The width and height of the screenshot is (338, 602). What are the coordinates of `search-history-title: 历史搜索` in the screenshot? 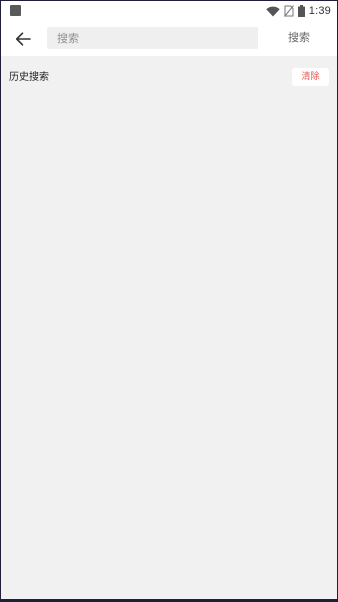 It's located at (29, 77).